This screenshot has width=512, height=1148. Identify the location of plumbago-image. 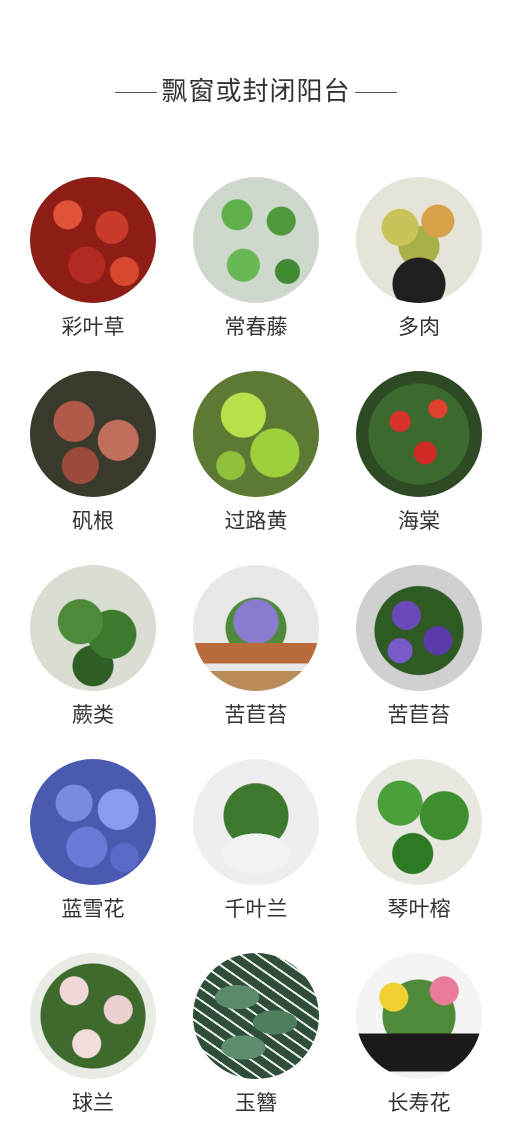
(93, 822).